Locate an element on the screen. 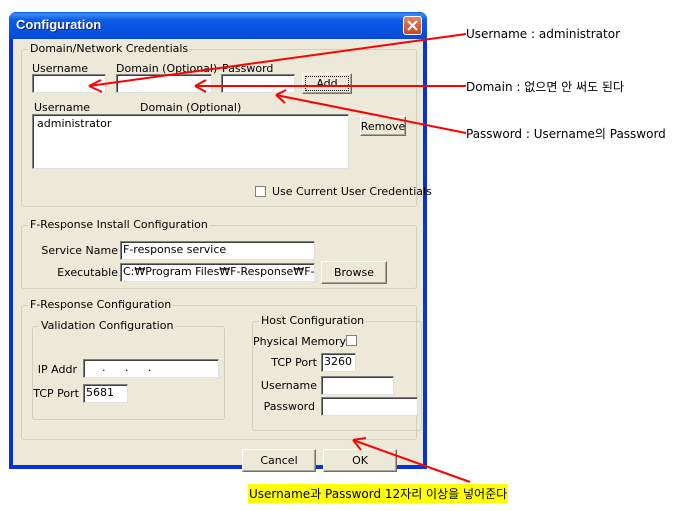 The width and height of the screenshot is (673, 511). window-title: Configuration is located at coordinates (59, 24).